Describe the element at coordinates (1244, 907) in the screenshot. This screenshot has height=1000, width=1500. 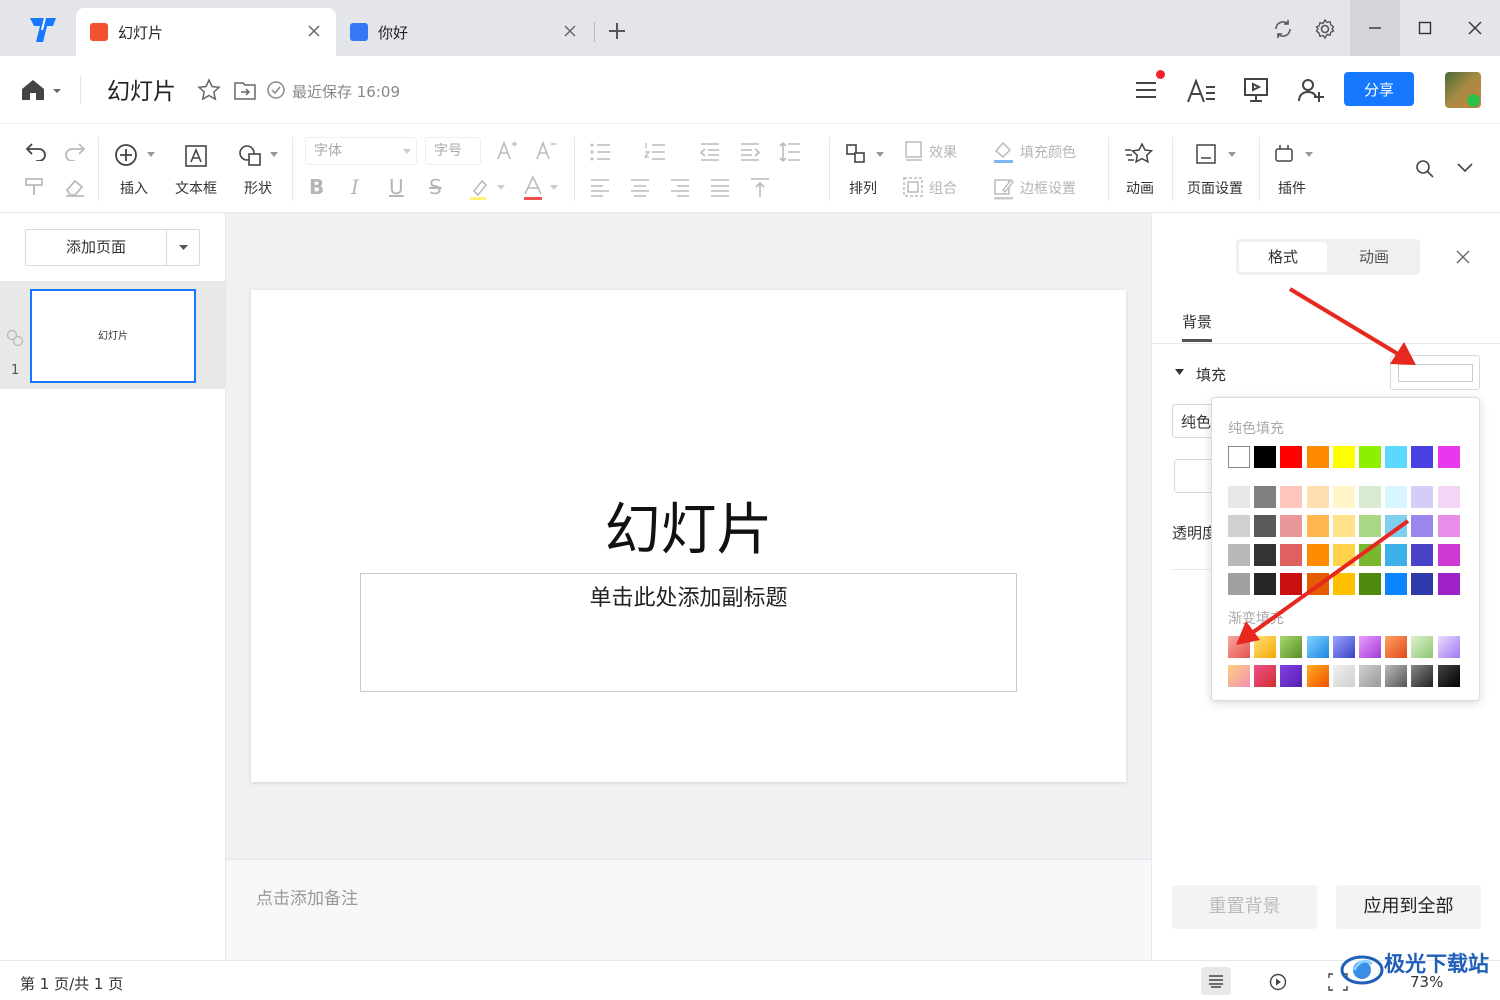
I see `reset-background-button: 重置背景` at that location.